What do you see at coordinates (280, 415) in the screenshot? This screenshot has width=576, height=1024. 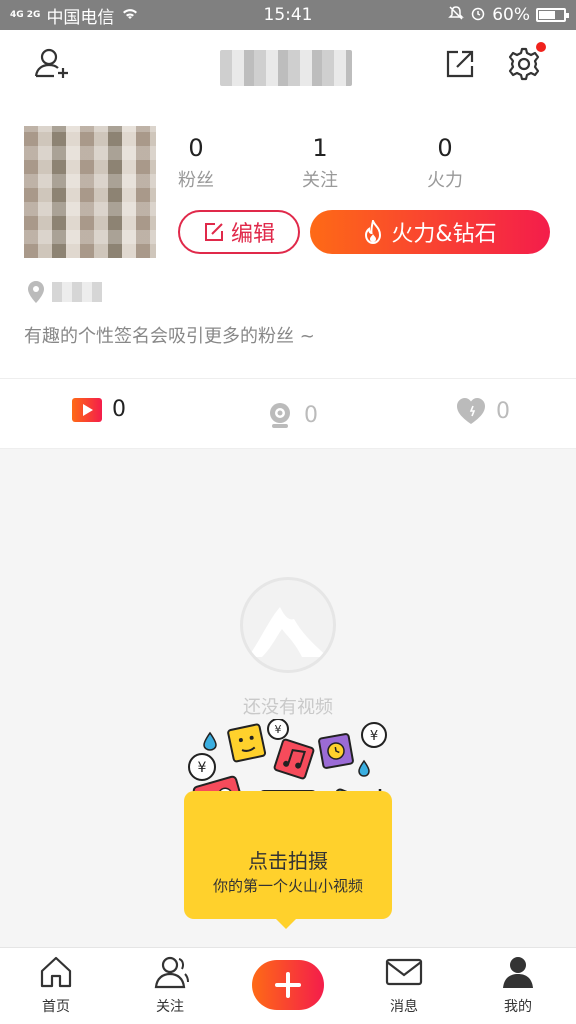 I see `camera-icon` at bounding box center [280, 415].